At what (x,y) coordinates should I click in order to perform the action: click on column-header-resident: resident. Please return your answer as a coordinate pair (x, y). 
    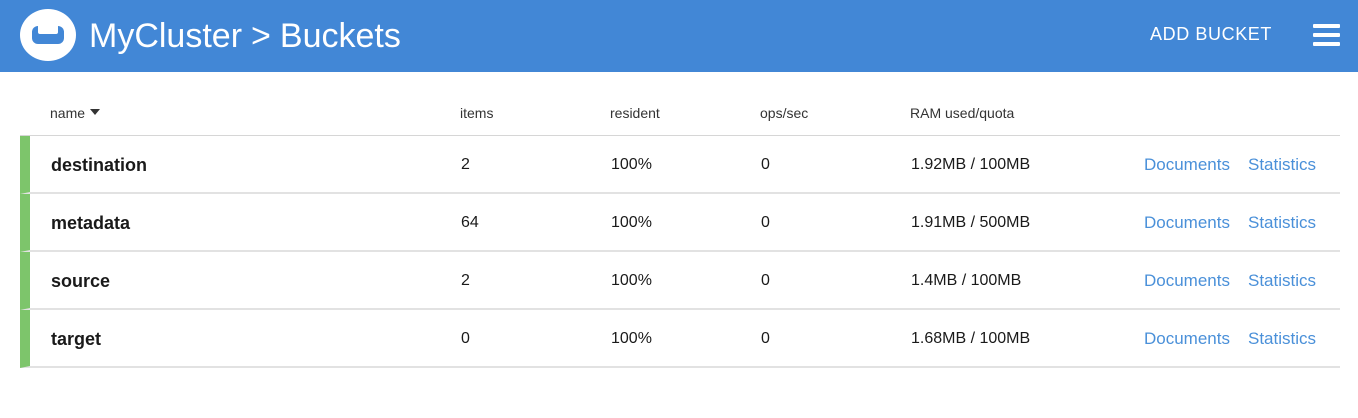
    Looking at the image, I should click on (635, 113).